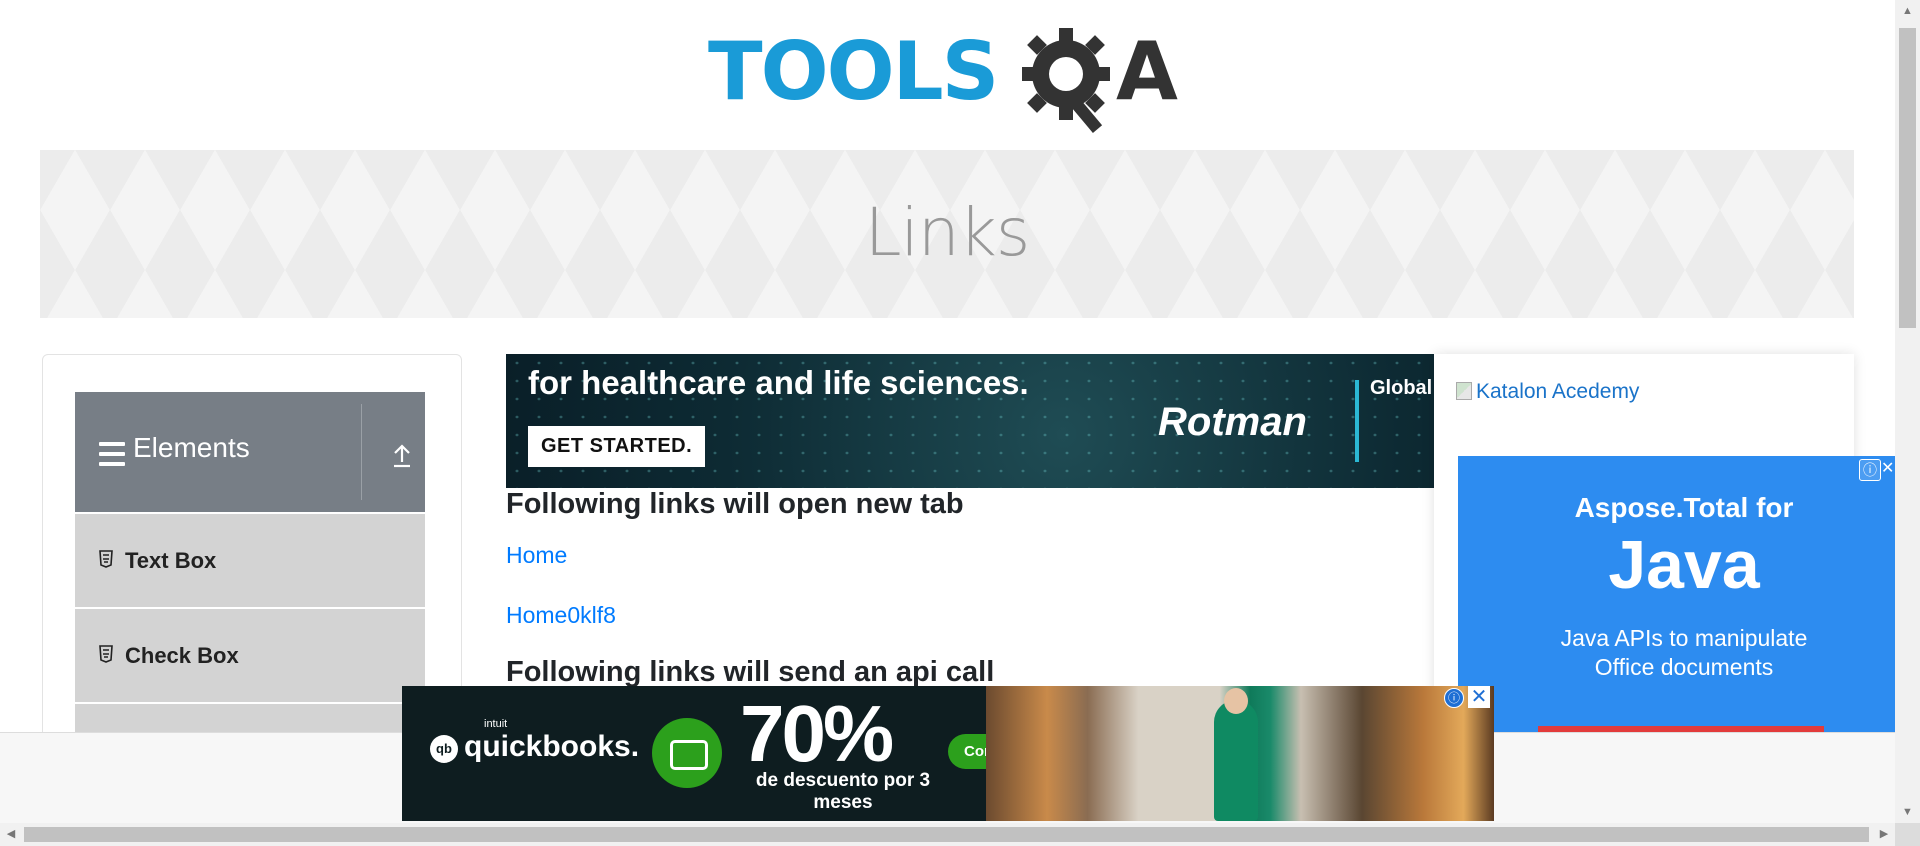 The width and height of the screenshot is (1920, 846). Describe the element at coordinates (536, 555) in the screenshot. I see `home-link: Home` at that location.